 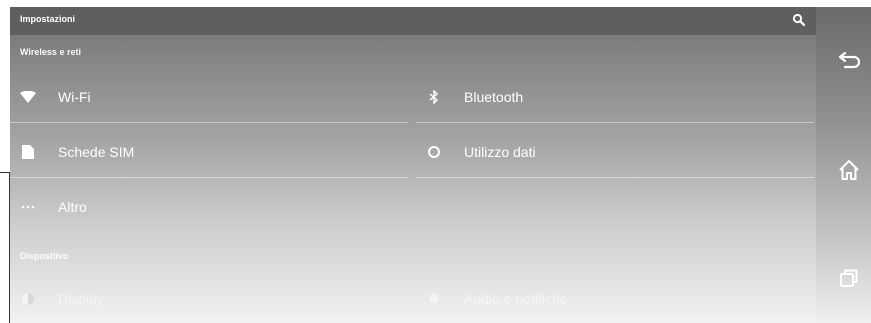 What do you see at coordinates (48, 19) in the screenshot?
I see `page-title: Impostazioni` at bounding box center [48, 19].